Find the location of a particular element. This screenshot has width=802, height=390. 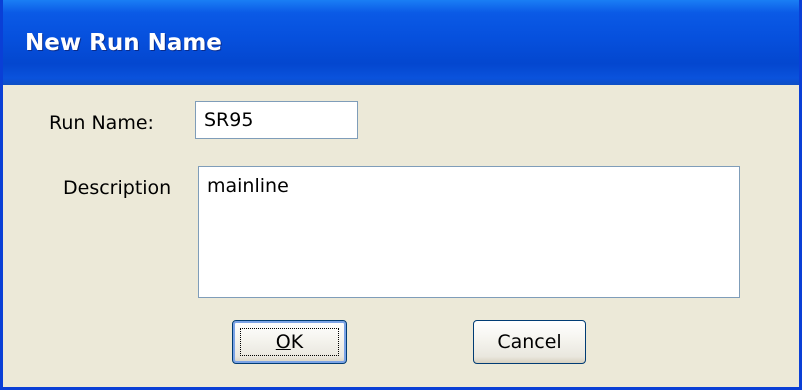

run-name-input is located at coordinates (276, 120).